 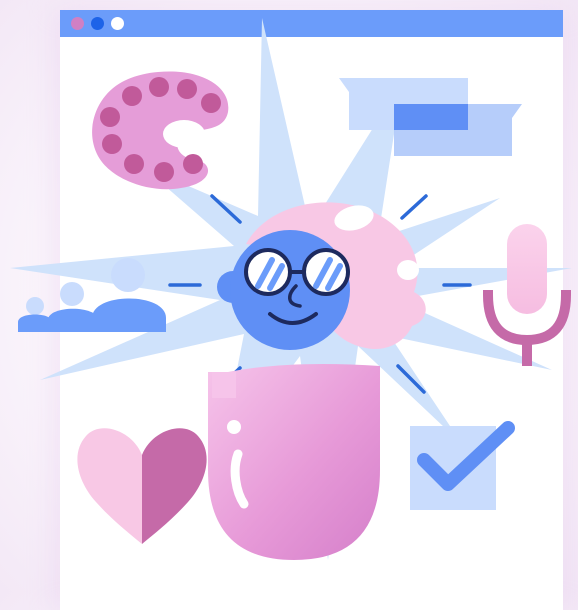 What do you see at coordinates (462, 465) in the screenshot?
I see `checkbox-checked-icon` at bounding box center [462, 465].